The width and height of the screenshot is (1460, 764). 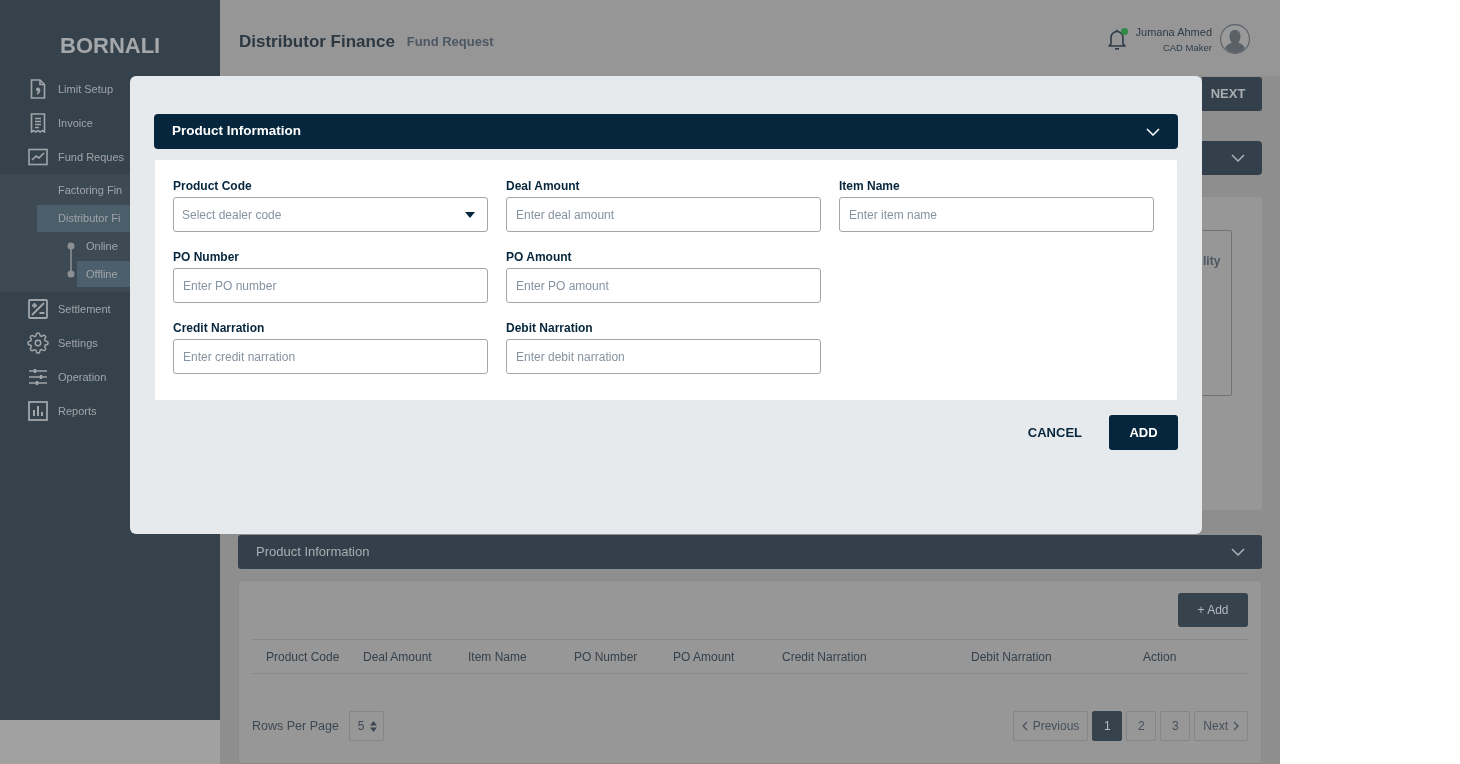 I want to click on submenu-item: Online, so click(x=102, y=246).